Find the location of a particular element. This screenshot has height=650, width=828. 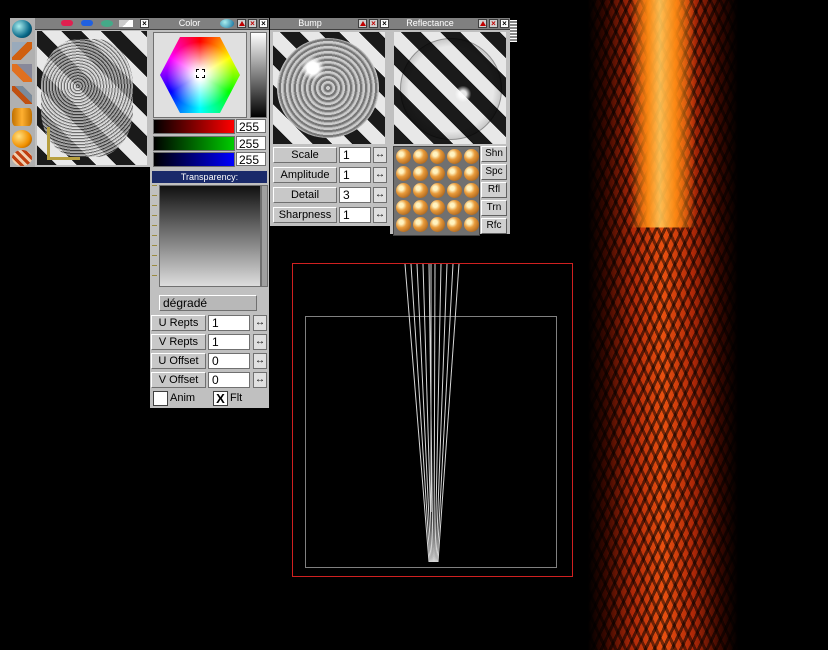

v-repts-input: 1 is located at coordinates (229, 342).